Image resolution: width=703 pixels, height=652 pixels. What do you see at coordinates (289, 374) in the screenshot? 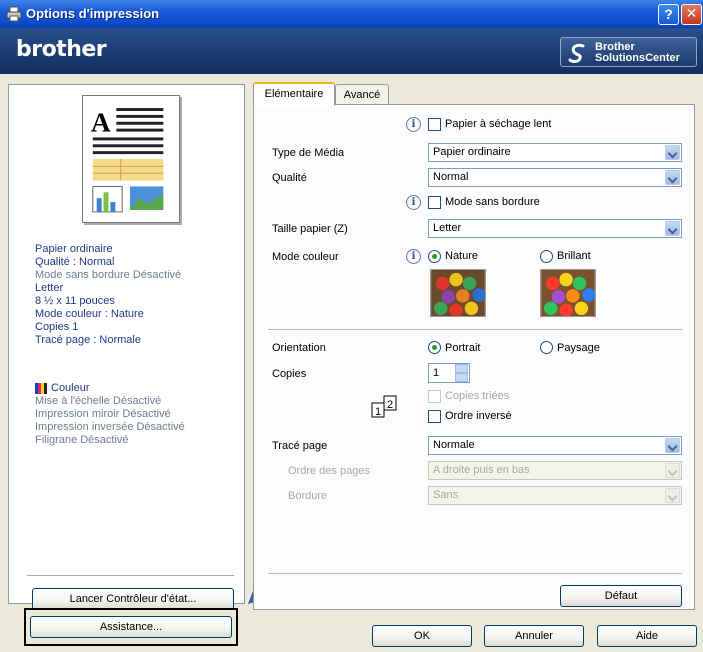
I see `copies-label: Copies` at bounding box center [289, 374].